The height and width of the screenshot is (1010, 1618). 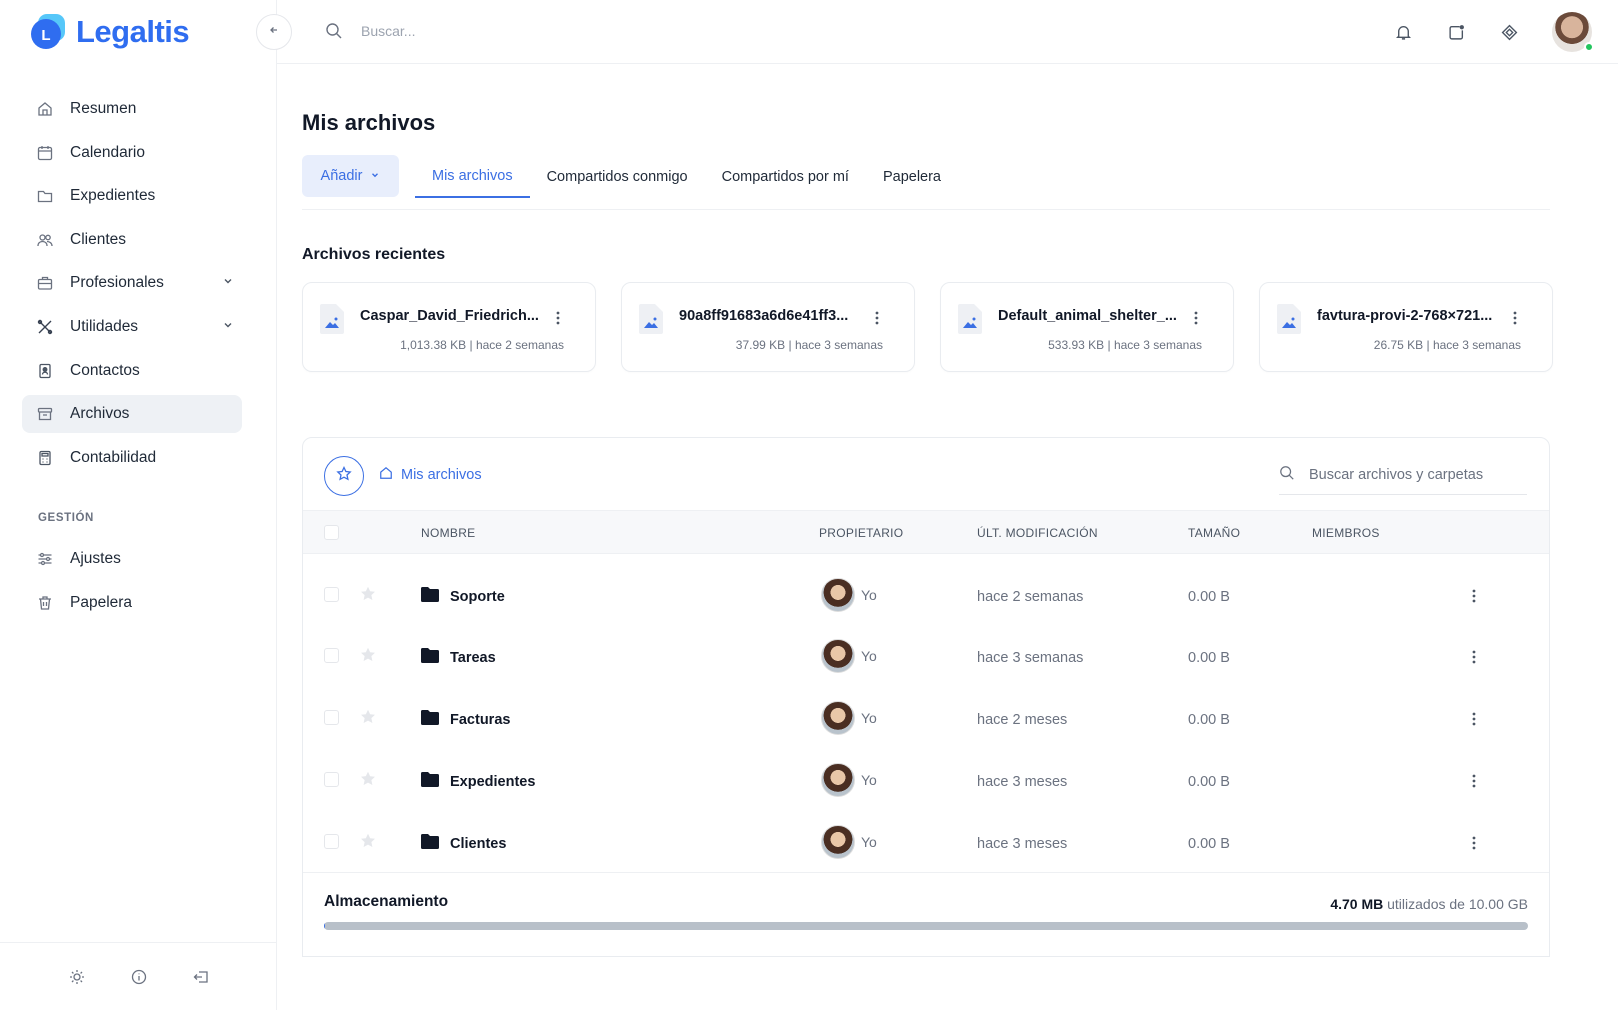 What do you see at coordinates (132, 458) in the screenshot?
I see `sidebar-item-contabilidad: Contabilidad` at bounding box center [132, 458].